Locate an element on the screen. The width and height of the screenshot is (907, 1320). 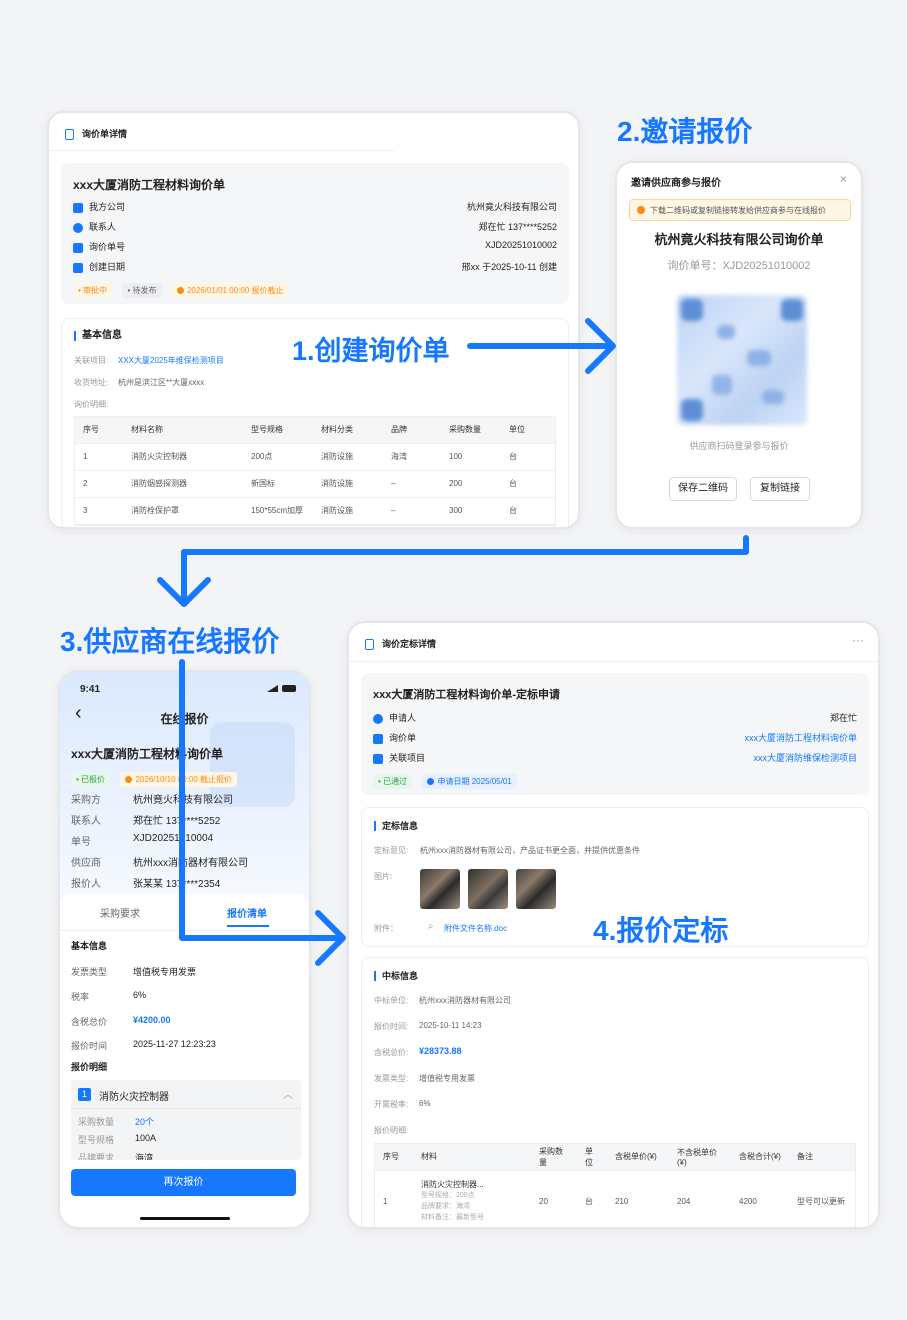
material-brand: 品牌要求：海湾 is located at coordinates (445, 1206).